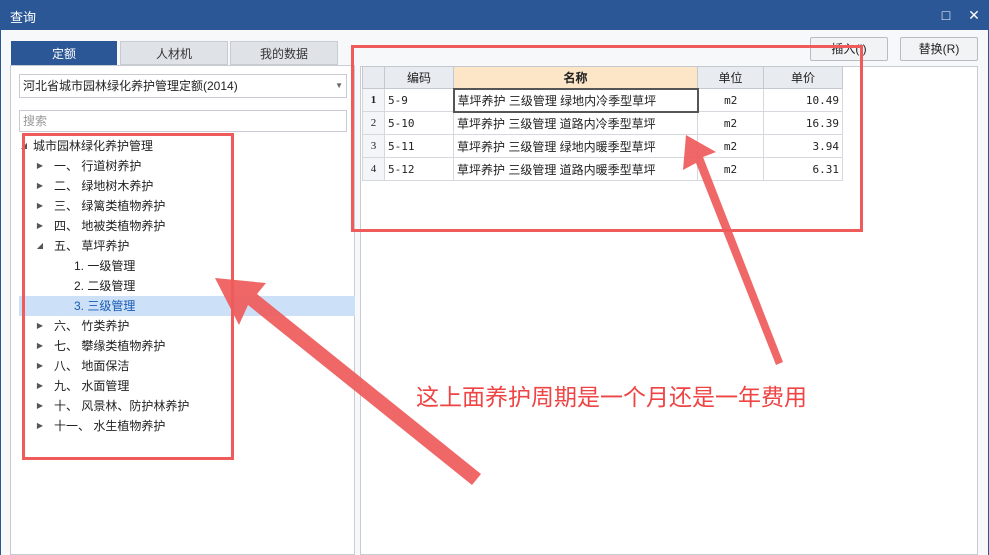 Image resolution: width=989 pixels, height=555 pixels. What do you see at coordinates (974, 15) in the screenshot?
I see `close-icon: ✕` at bounding box center [974, 15].